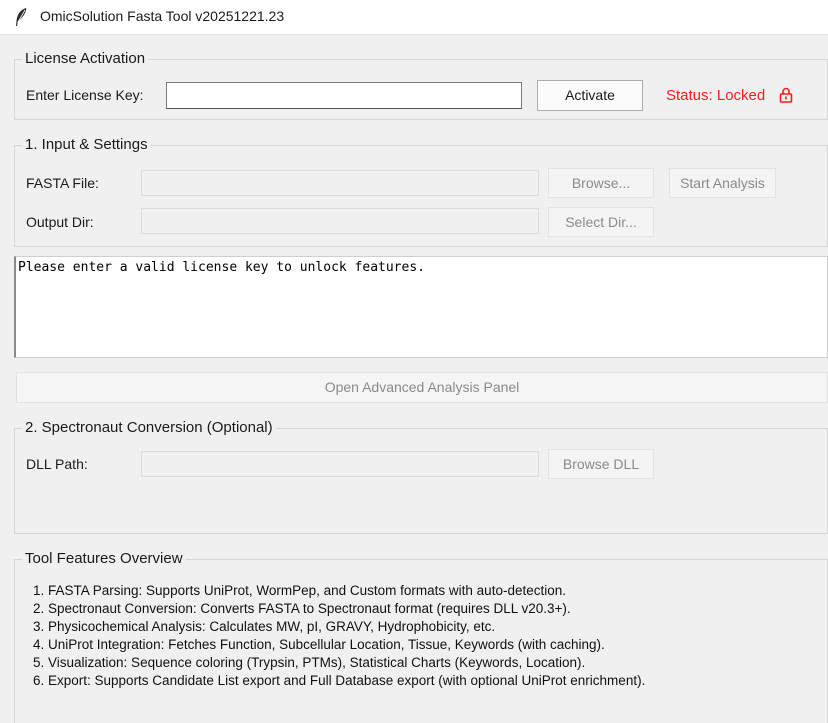 This screenshot has height=723, width=828. What do you see at coordinates (344, 95) in the screenshot?
I see `license-key-input` at bounding box center [344, 95].